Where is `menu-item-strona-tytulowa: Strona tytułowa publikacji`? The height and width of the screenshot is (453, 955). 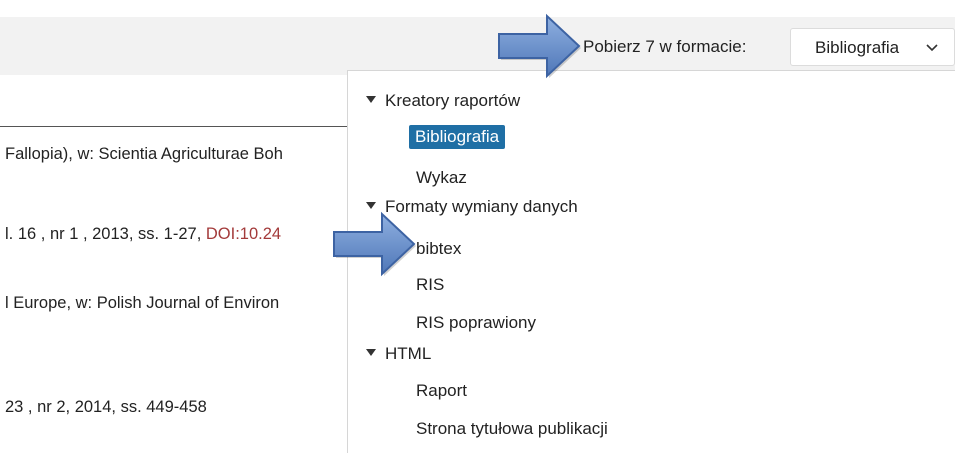 menu-item-strona-tytulowa: Strona tytułowa publikacji is located at coordinates (512, 429).